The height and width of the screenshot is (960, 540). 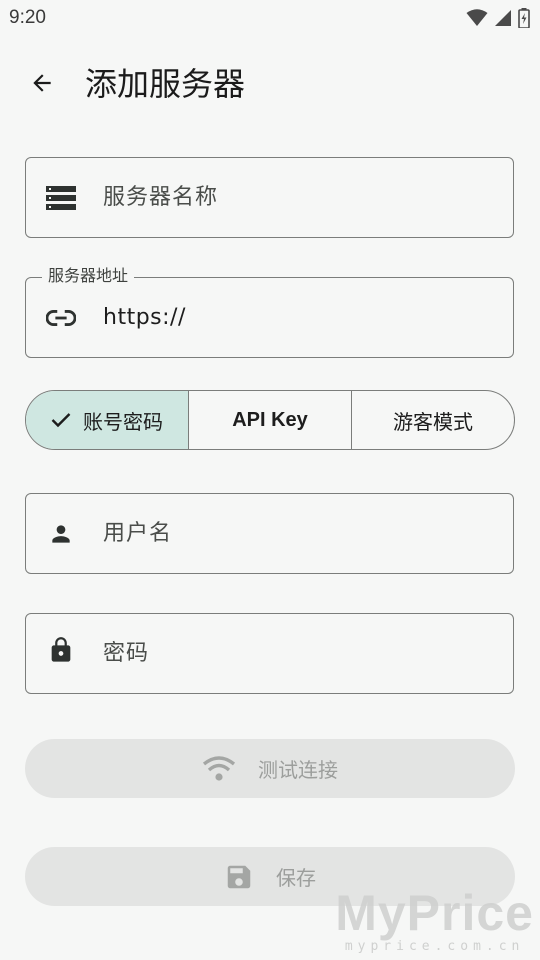 I want to click on watermark-url: myprice.com.cn, so click(x=434, y=946).